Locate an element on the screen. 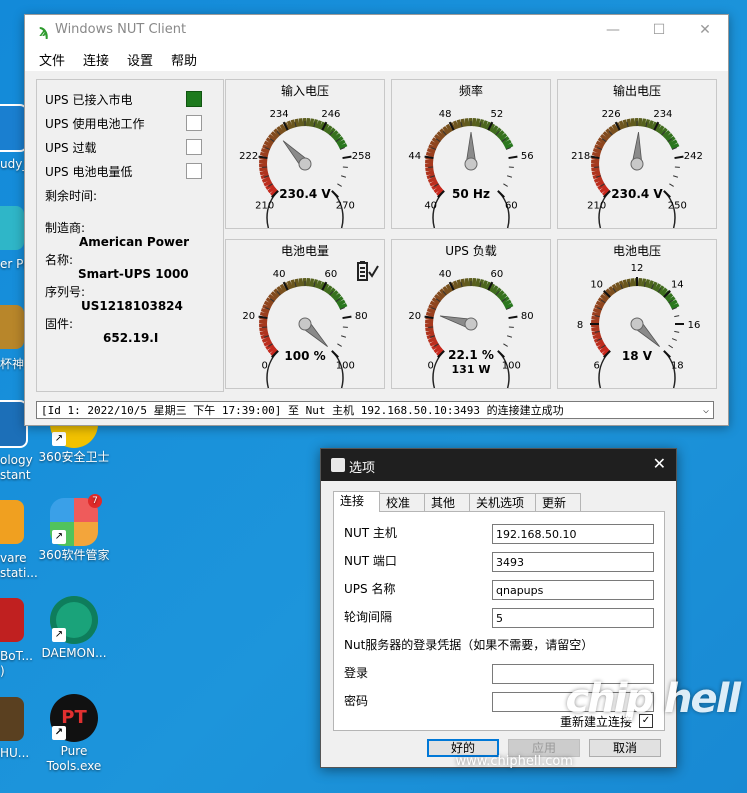  cancel-button: 取消 is located at coordinates (625, 748).